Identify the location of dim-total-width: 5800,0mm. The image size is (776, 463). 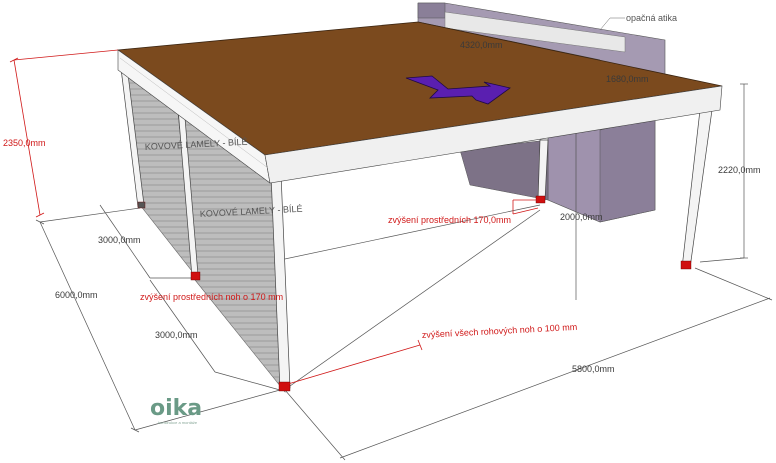
(593, 369).